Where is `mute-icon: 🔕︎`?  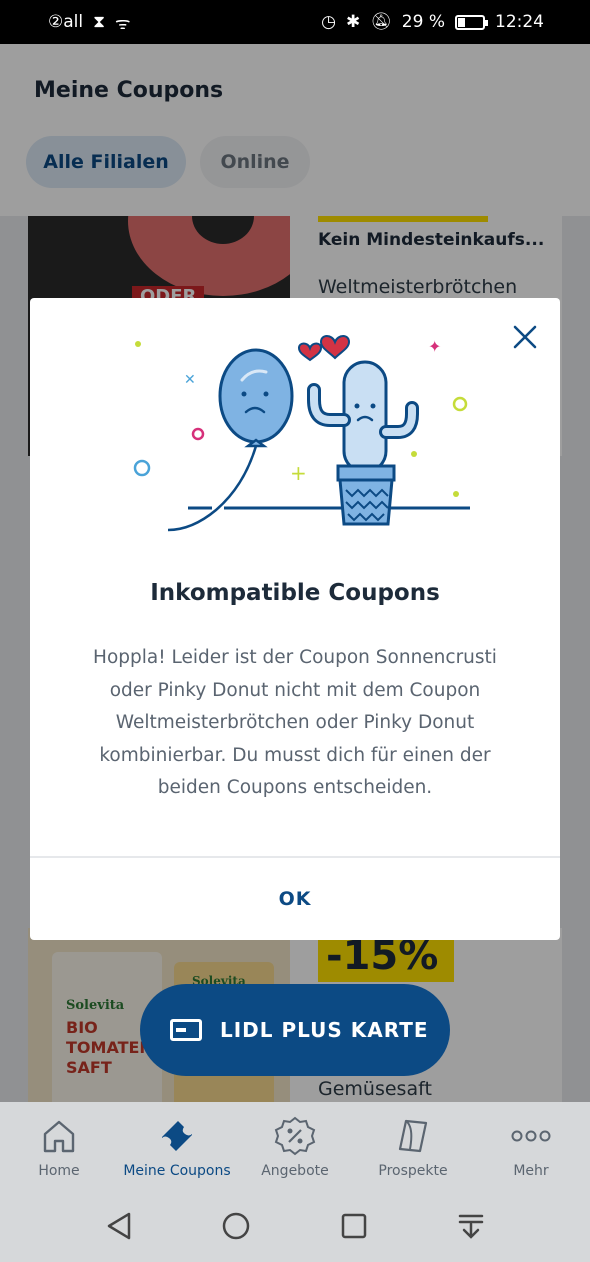 mute-icon: 🔕︎ is located at coordinates (381, 22).